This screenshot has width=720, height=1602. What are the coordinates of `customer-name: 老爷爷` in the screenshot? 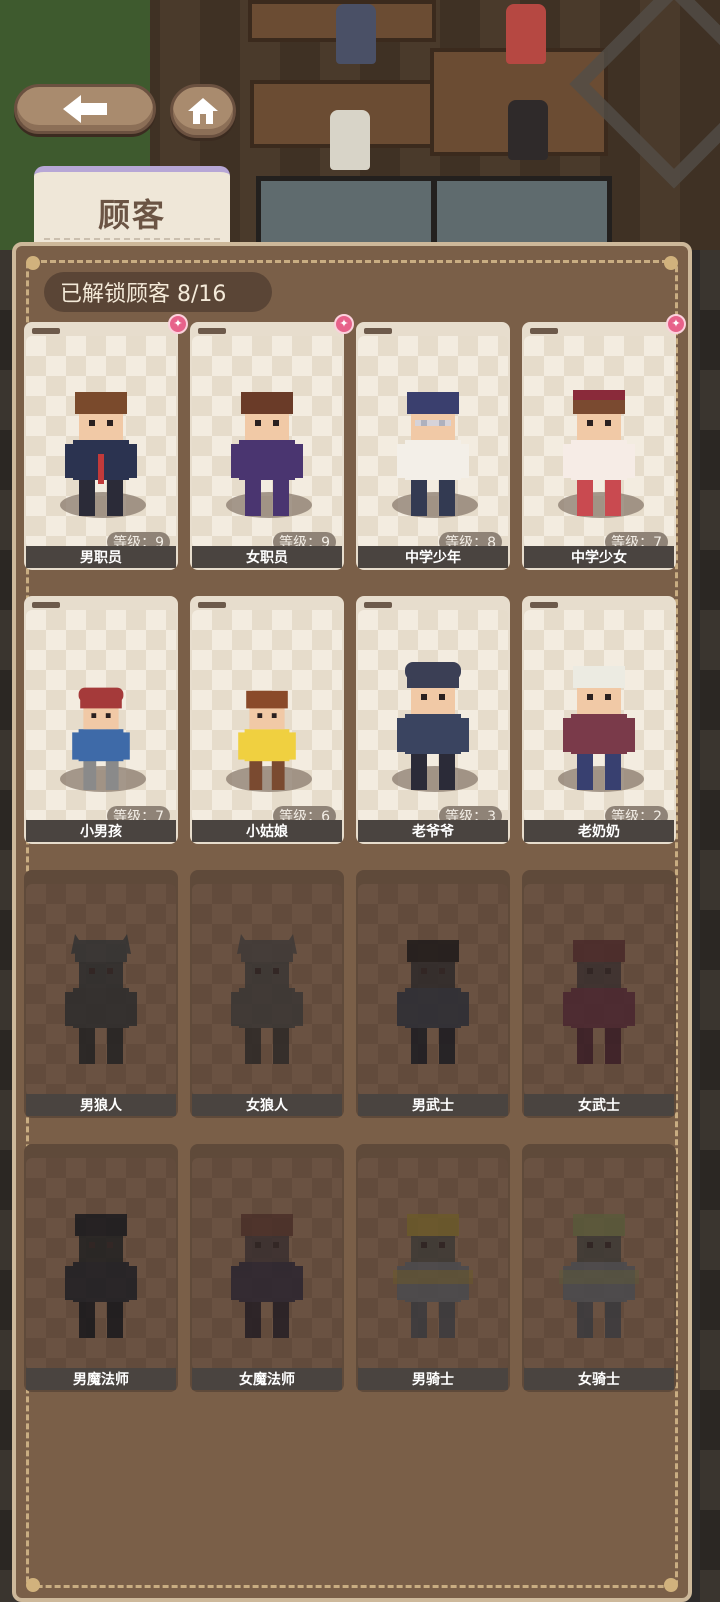 It's located at (433, 831).